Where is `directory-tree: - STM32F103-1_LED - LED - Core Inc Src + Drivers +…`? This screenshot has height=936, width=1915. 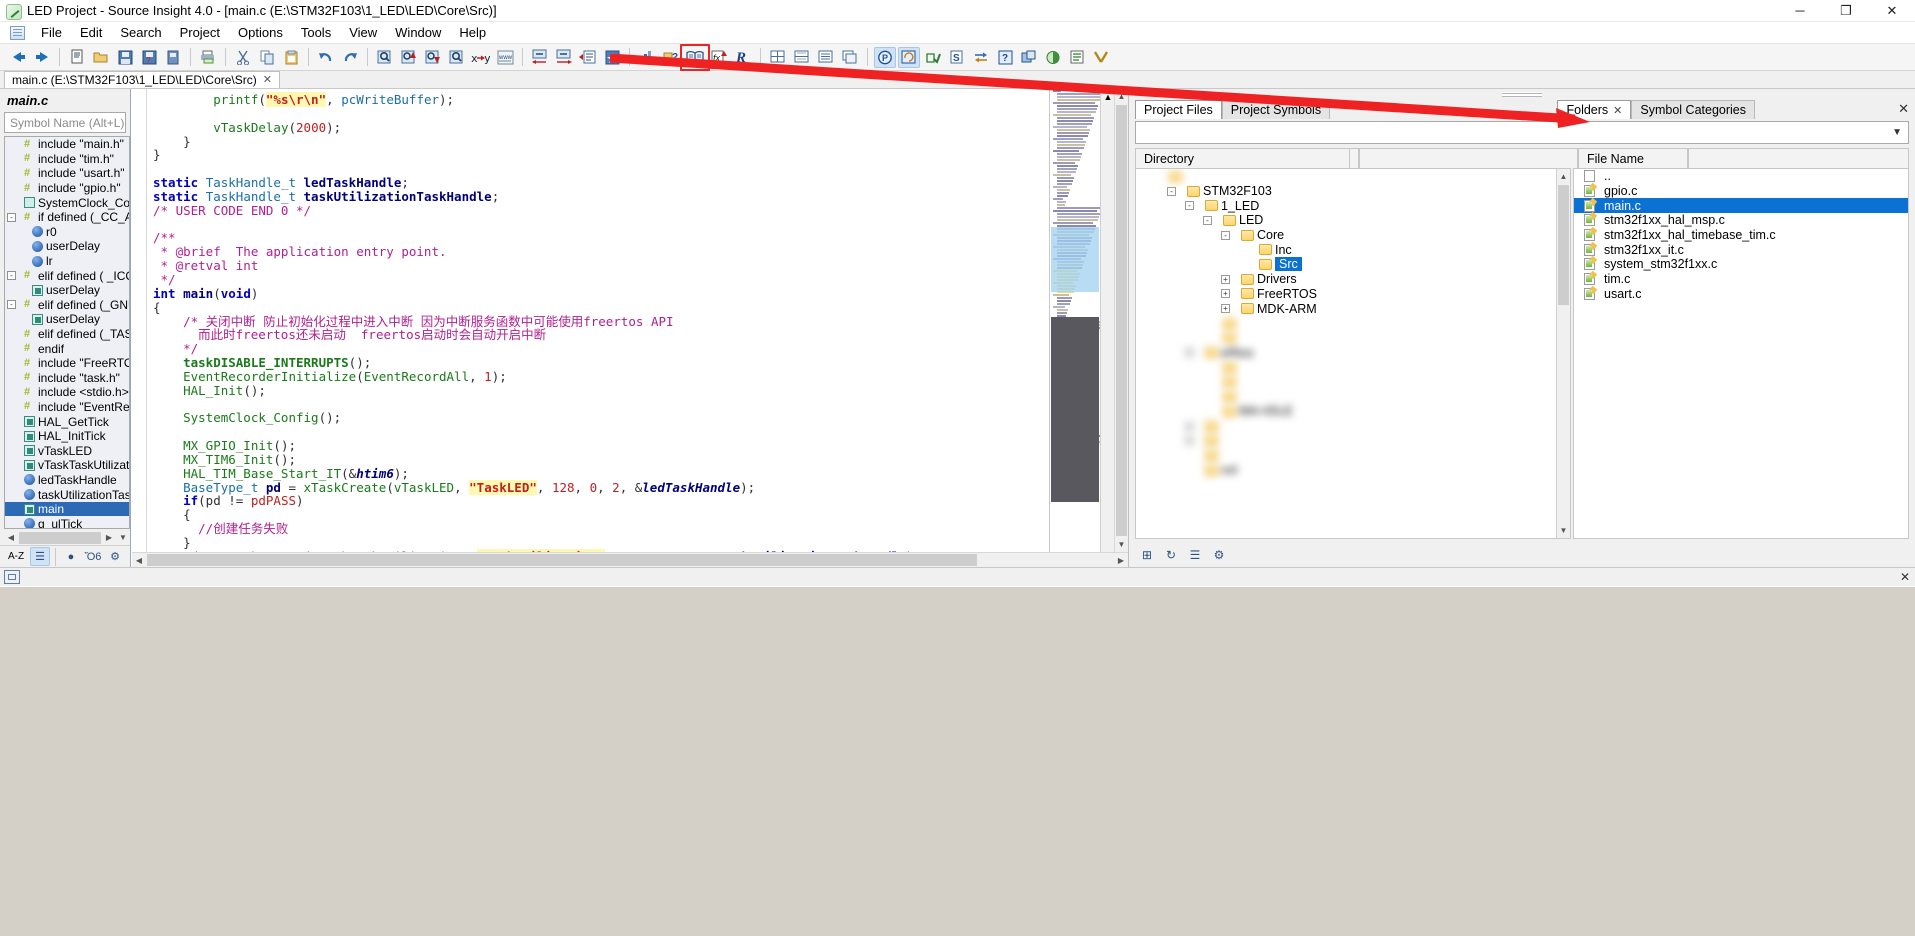 directory-tree: - STM32F103-1_LED - LED - Core Inc Src + Drivers +… is located at coordinates (1353, 353).